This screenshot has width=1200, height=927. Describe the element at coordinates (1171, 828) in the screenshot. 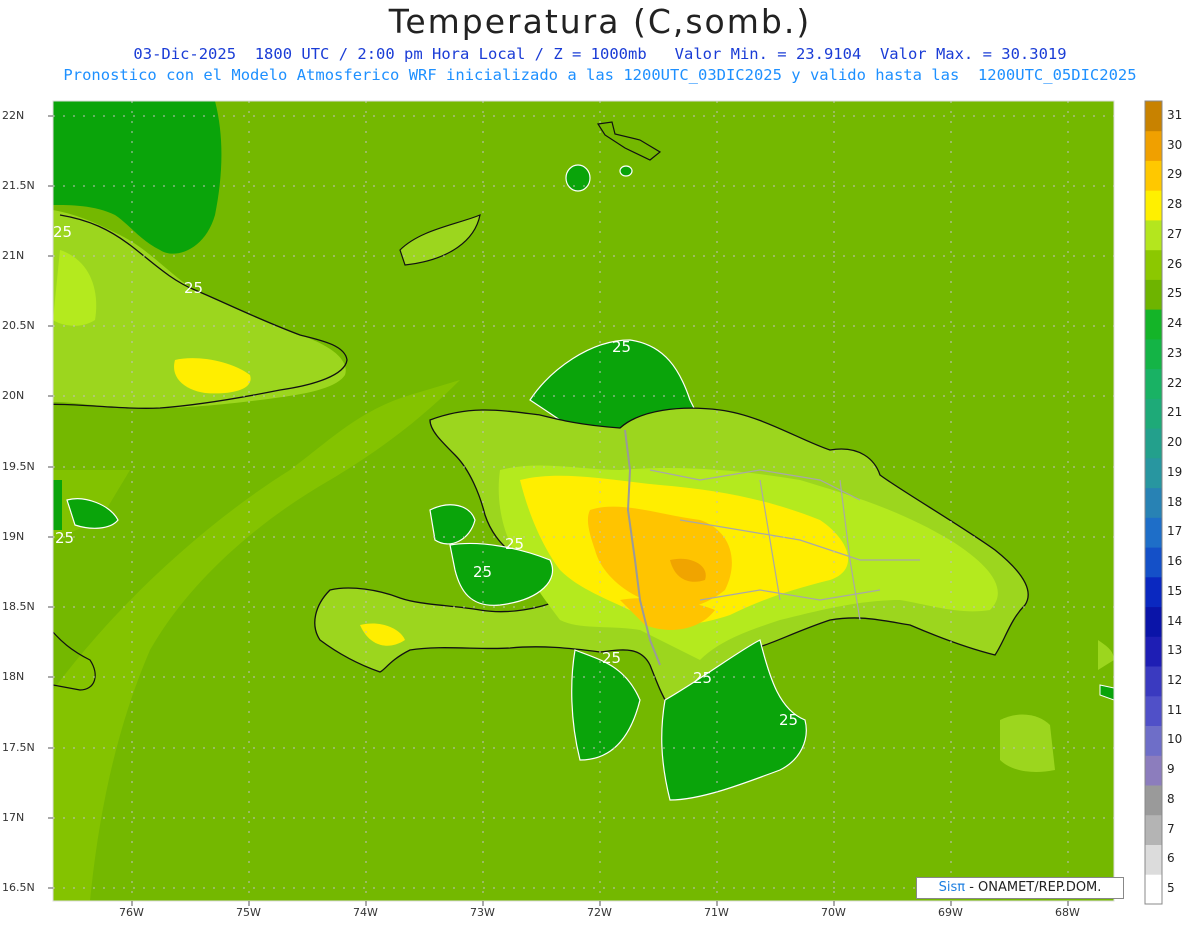

I see `colorbar-label: 7` at that location.